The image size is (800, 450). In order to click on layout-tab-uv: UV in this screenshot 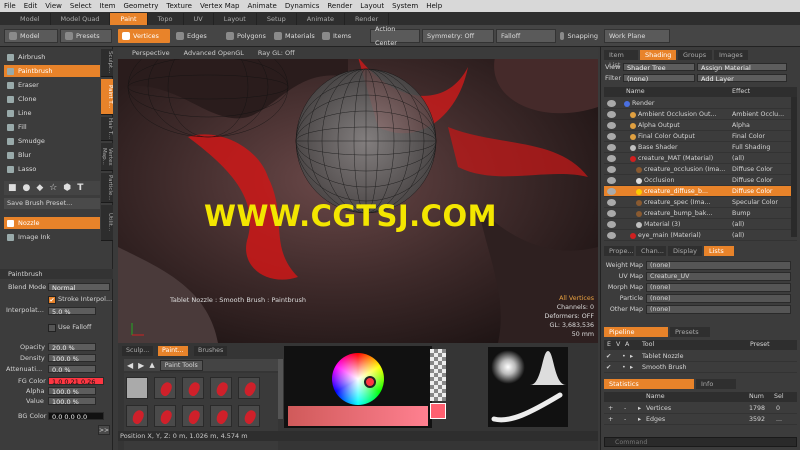, I will do `click(199, 18)`.